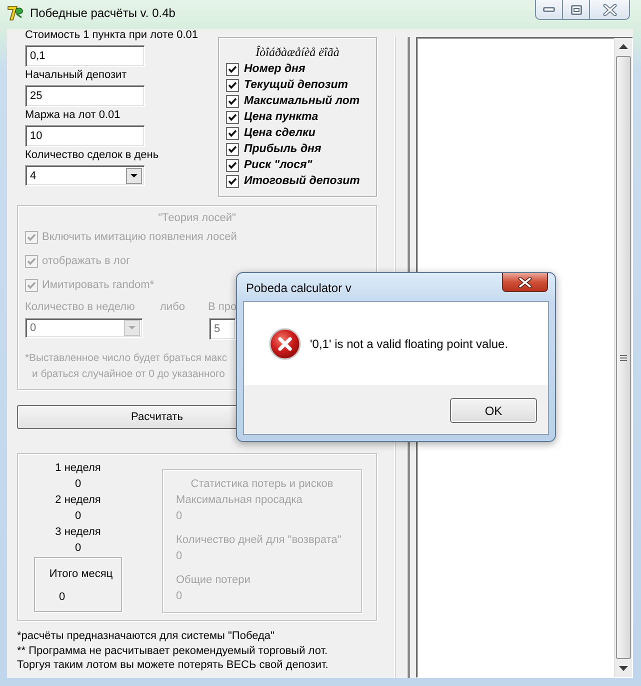  I want to click on field-label: Маржа на лот 0.01, so click(73, 115).